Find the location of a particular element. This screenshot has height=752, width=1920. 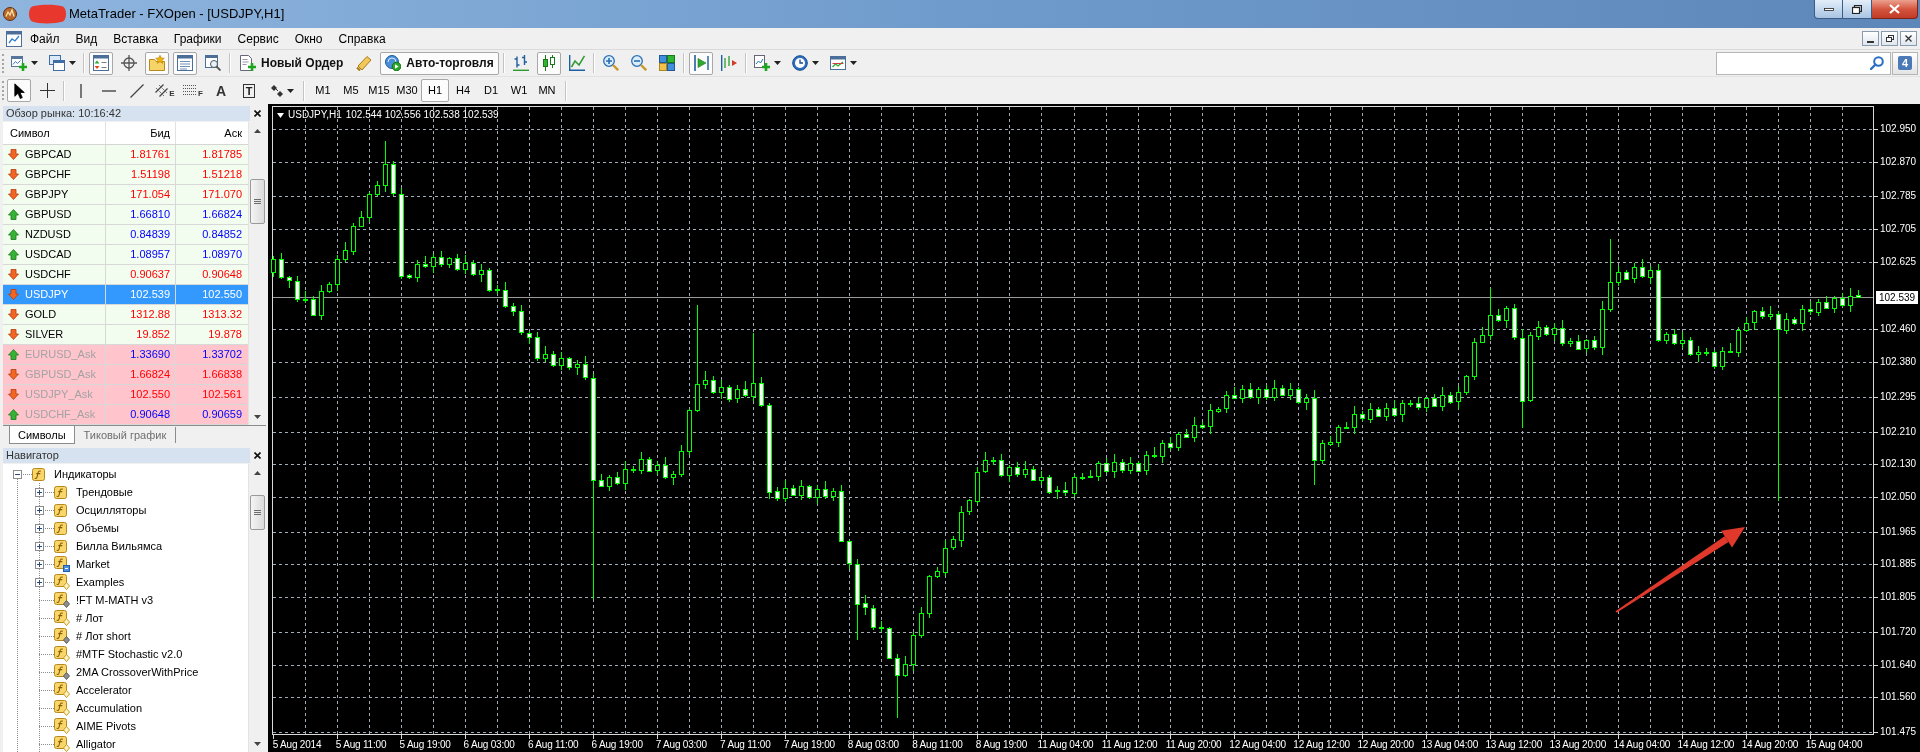

candle-chart-button is located at coordinates (548, 63).